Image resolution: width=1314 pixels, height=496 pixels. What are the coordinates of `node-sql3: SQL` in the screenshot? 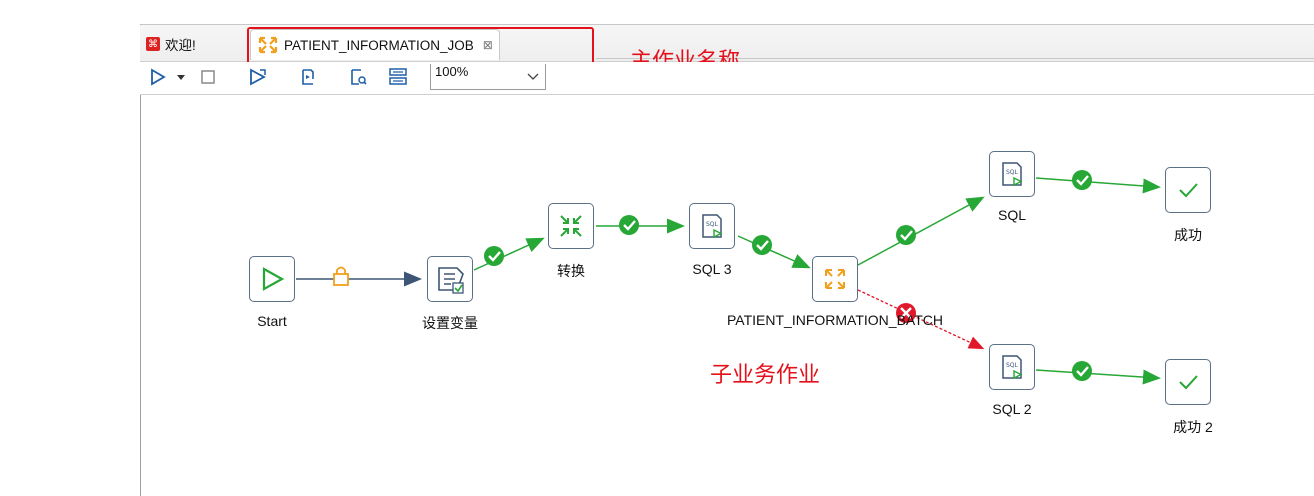 It's located at (712, 226).